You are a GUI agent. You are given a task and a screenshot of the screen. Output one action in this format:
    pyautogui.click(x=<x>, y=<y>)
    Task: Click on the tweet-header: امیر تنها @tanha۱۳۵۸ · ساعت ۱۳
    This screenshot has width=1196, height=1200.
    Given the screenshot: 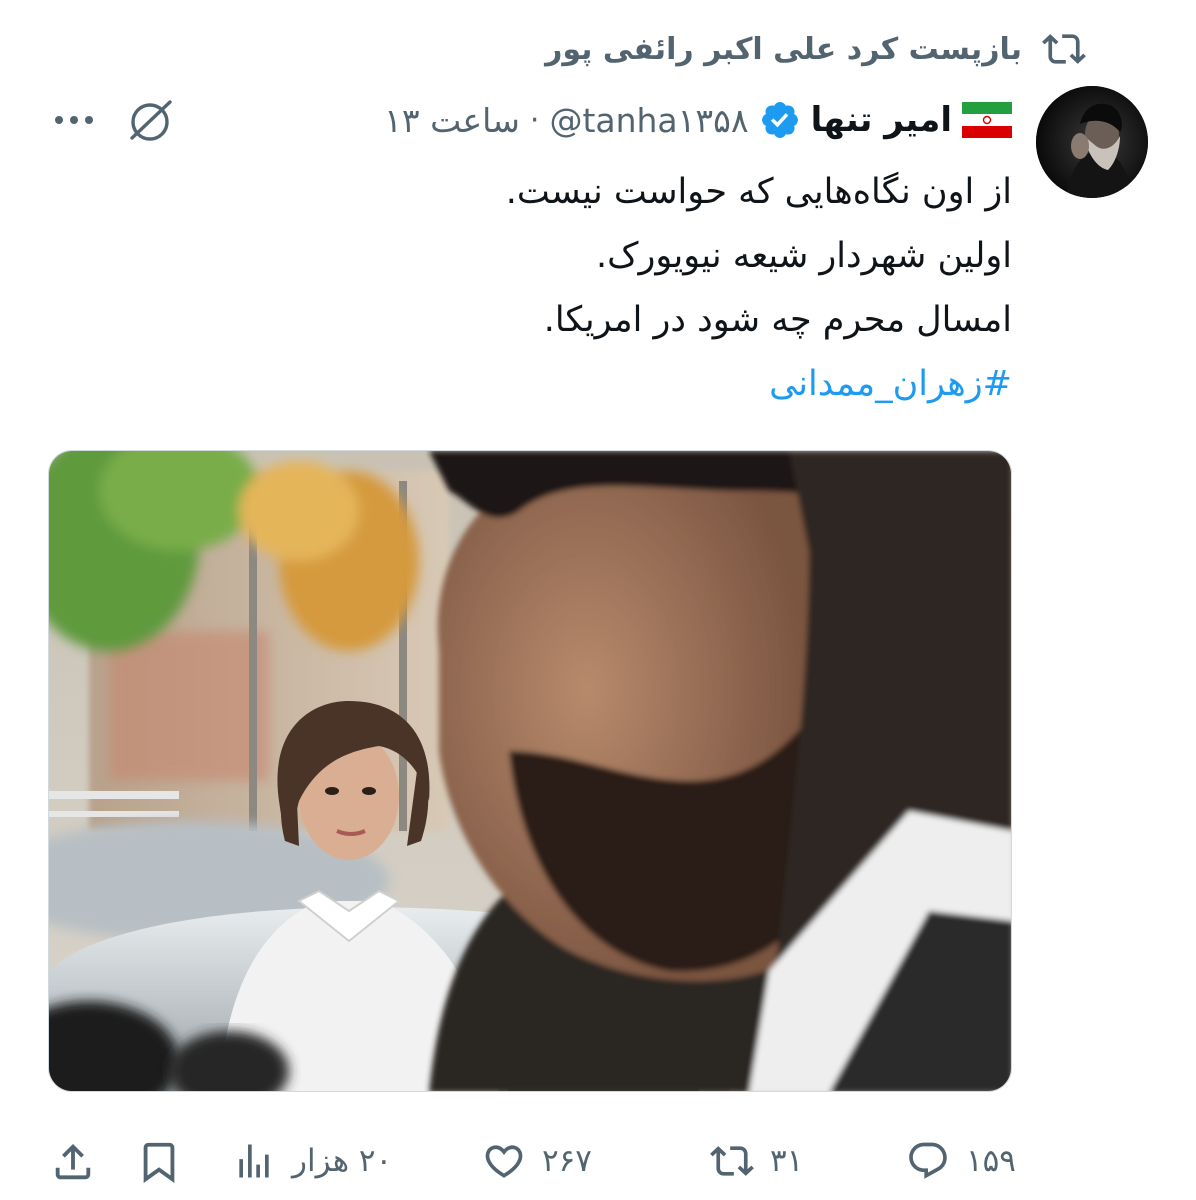 What is the action you would take?
    pyautogui.click(x=698, y=120)
    